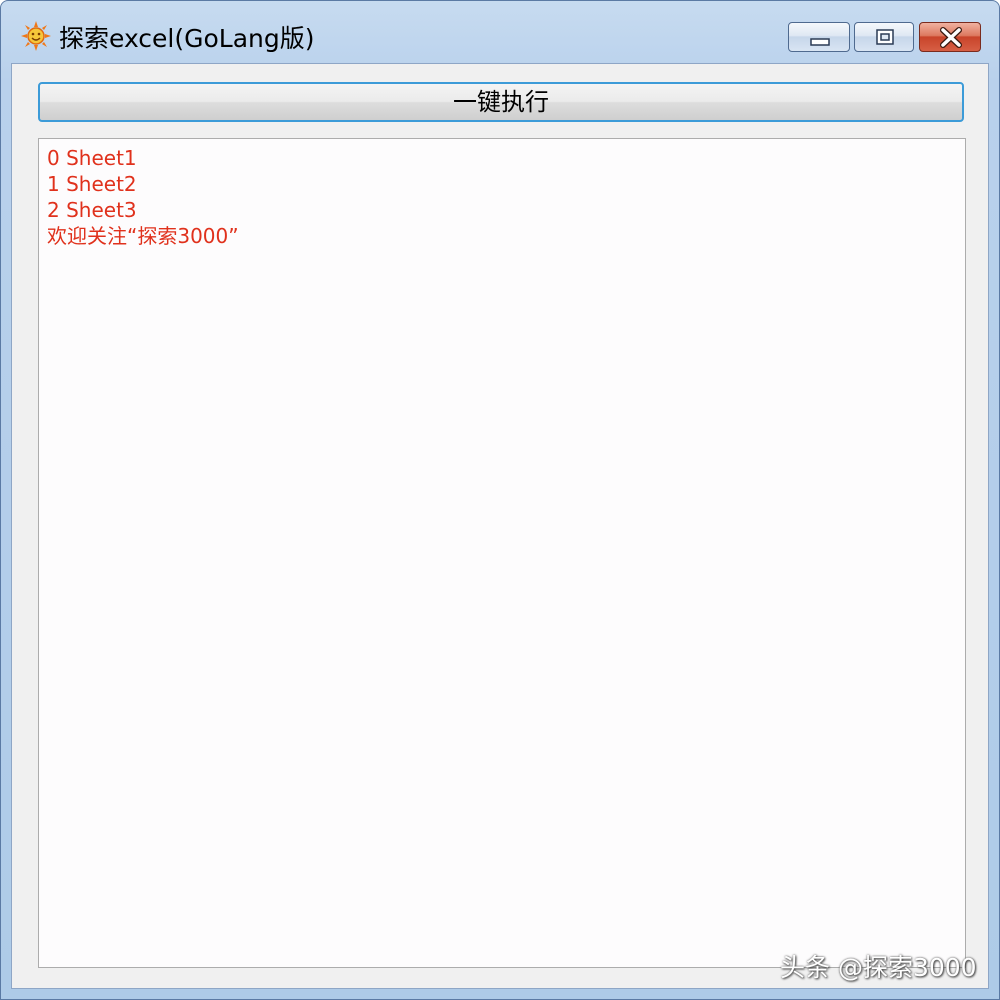 This screenshot has width=1000, height=1000. I want to click on close-button, so click(950, 37).